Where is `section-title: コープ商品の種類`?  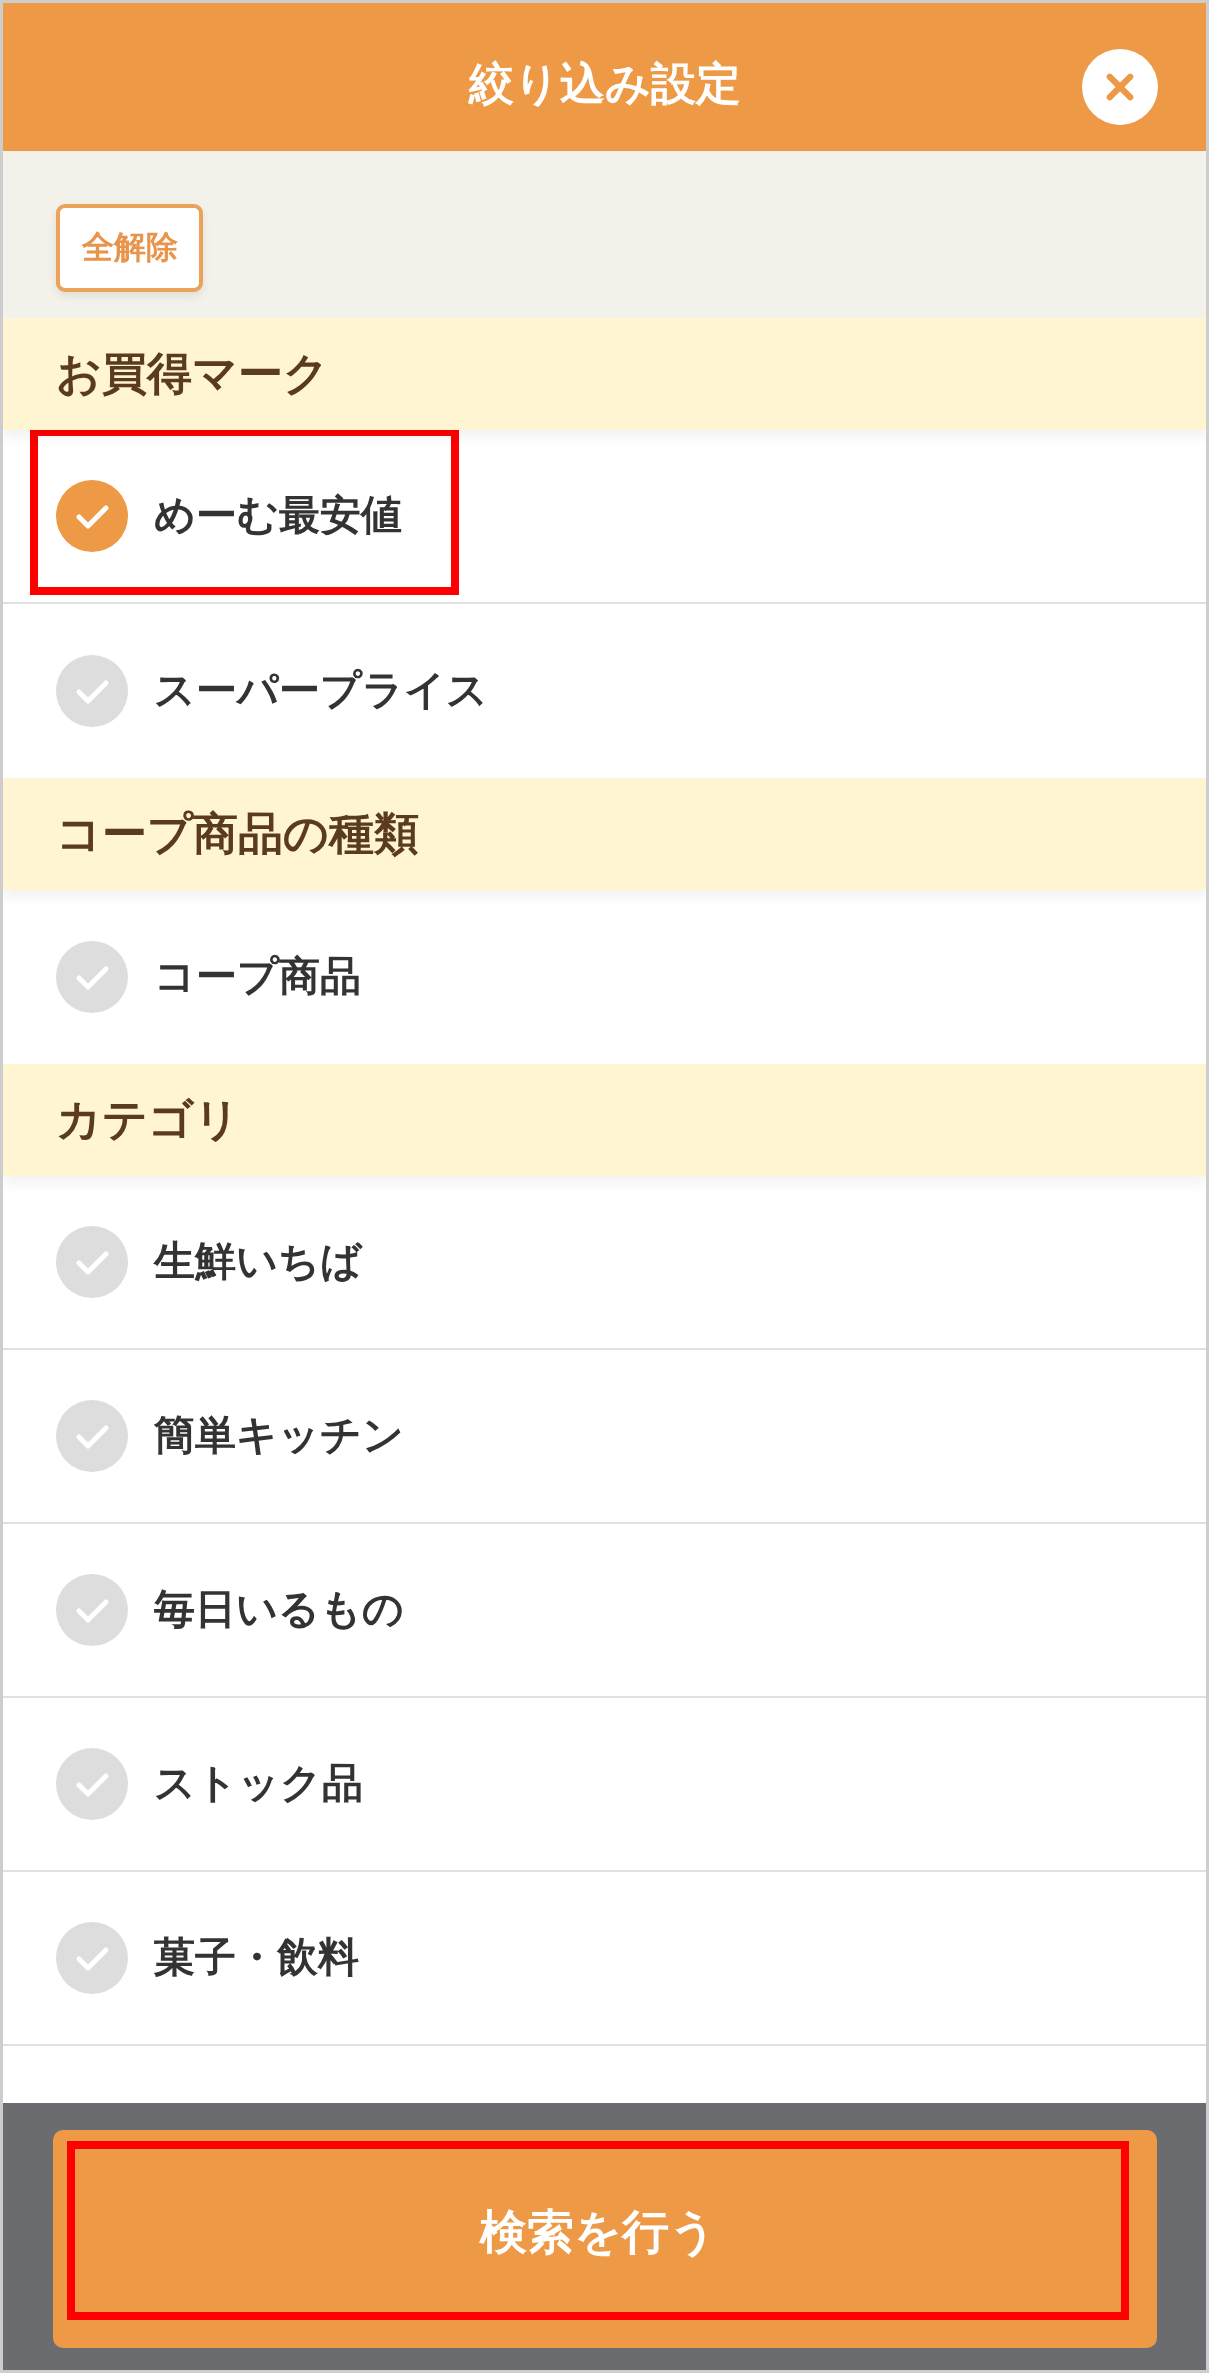 section-title: コープ商品の種類 is located at coordinates (237, 834).